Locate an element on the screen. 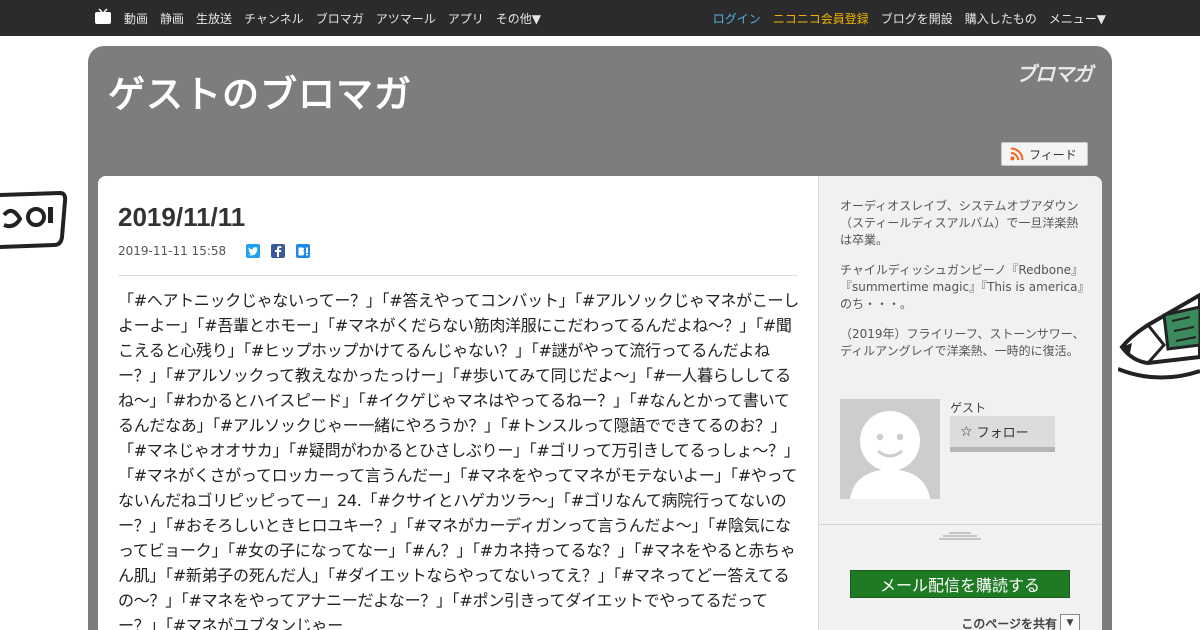 This screenshot has height=630, width=1200. nav-item-live: 生放送 is located at coordinates (214, 18).